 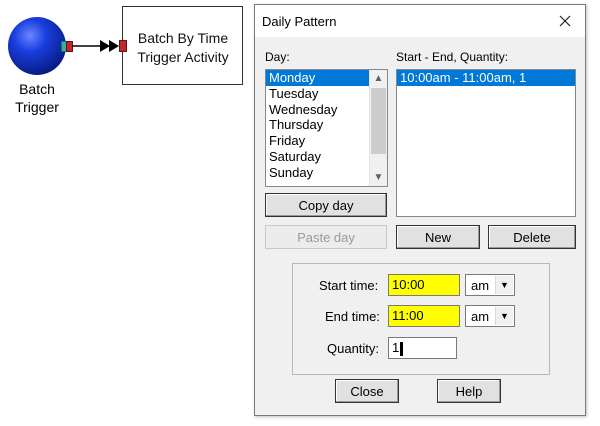 What do you see at coordinates (424, 285) in the screenshot?
I see `start-time-input: 10:00` at bounding box center [424, 285].